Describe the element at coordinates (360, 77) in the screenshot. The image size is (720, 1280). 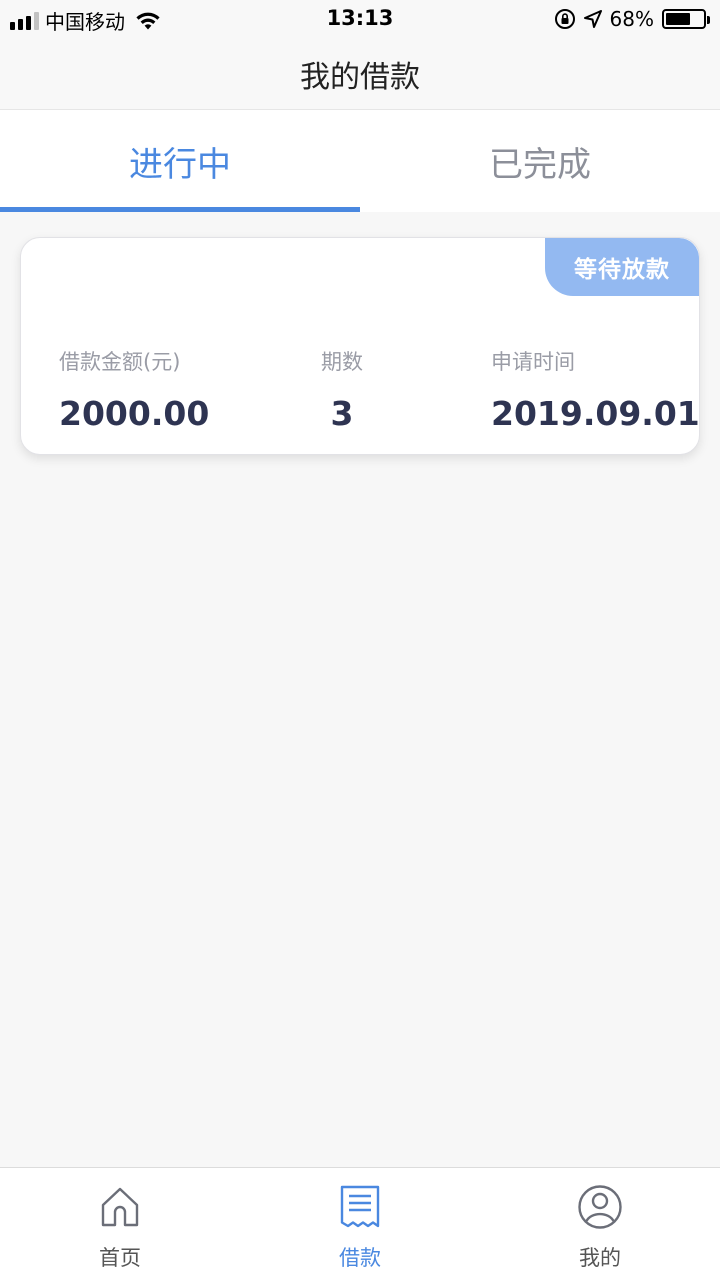
I see `page-title: 我的借款` at that location.